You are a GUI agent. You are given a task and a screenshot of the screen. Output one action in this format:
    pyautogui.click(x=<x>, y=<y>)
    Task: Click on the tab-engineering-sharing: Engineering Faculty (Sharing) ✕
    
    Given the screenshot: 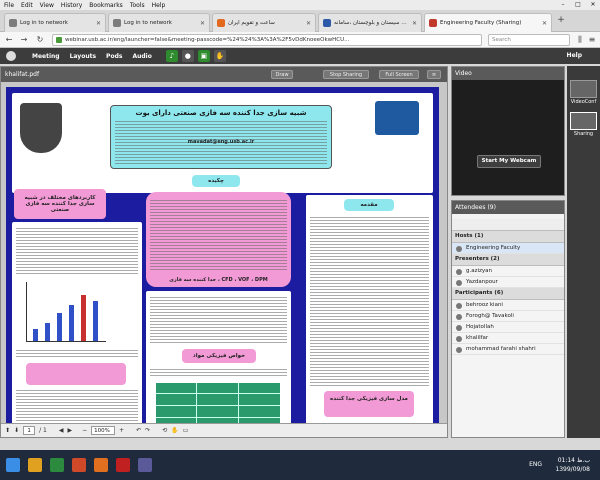 What is the action you would take?
    pyautogui.click(x=488, y=22)
    